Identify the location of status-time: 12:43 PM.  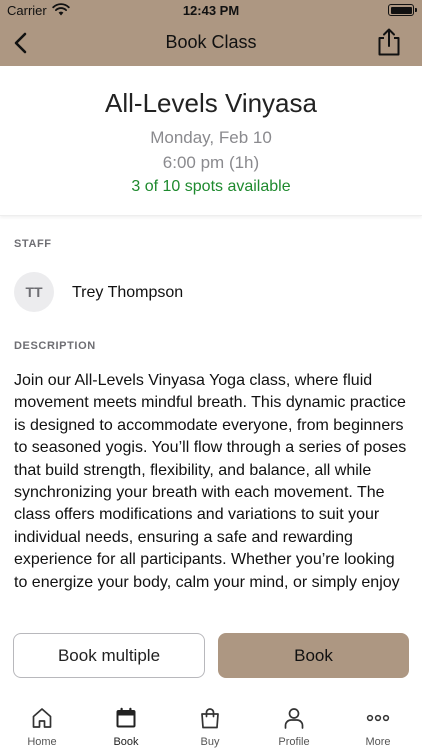
(211, 10).